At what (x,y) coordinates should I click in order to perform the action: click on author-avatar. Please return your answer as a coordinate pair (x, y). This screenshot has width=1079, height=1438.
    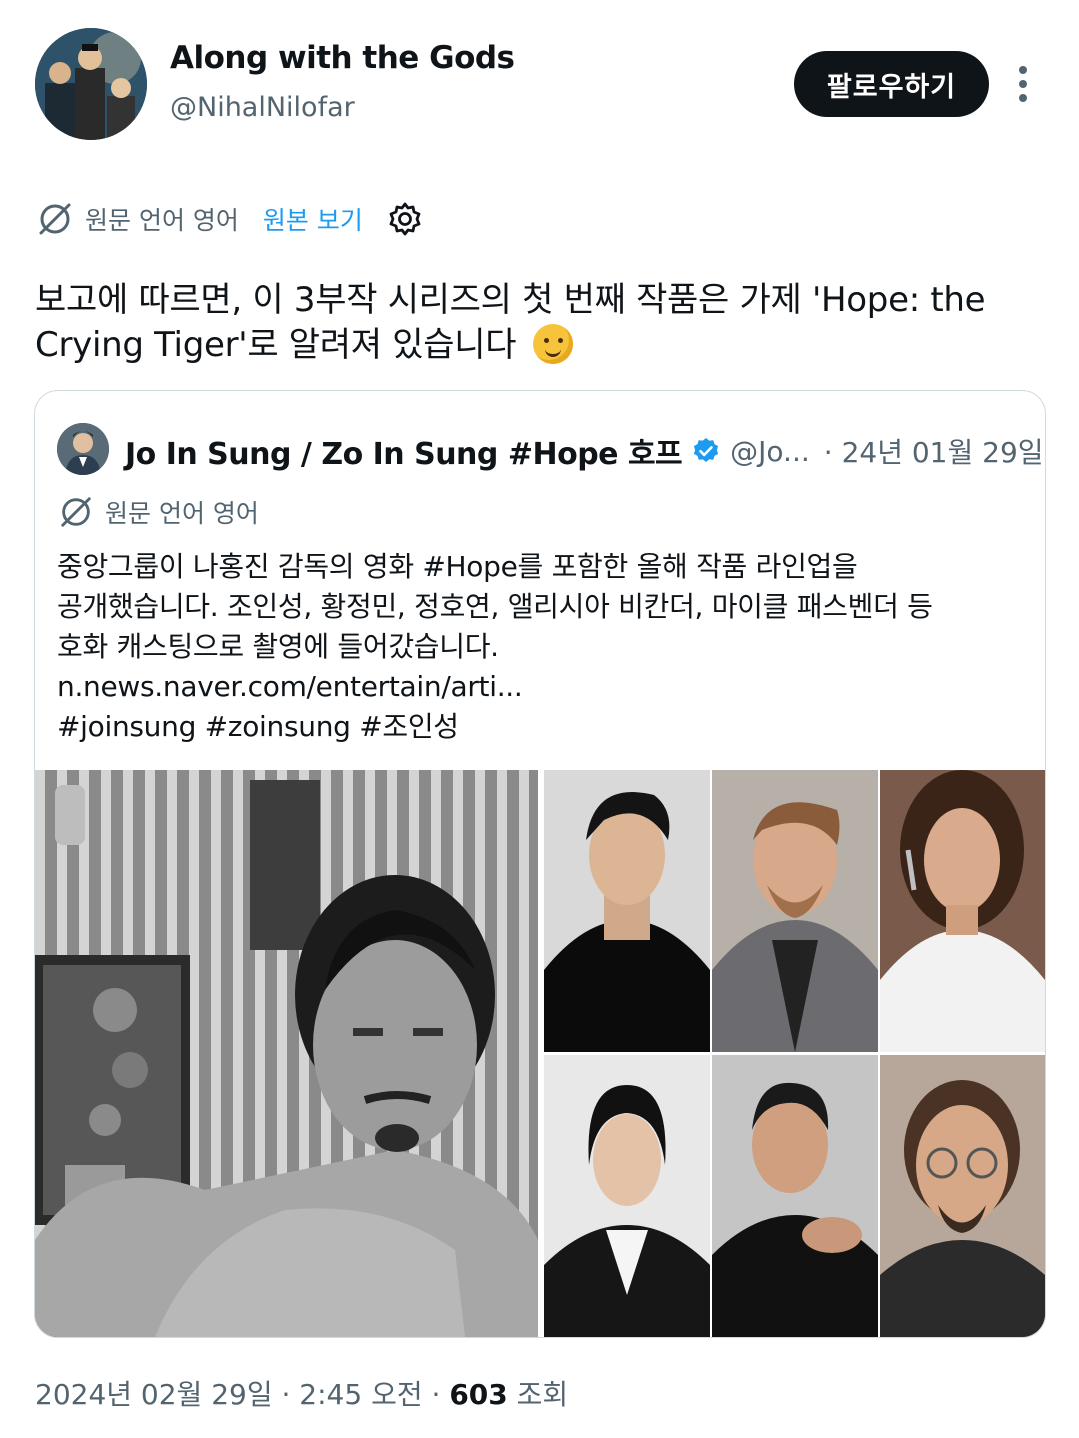
    Looking at the image, I should click on (91, 84).